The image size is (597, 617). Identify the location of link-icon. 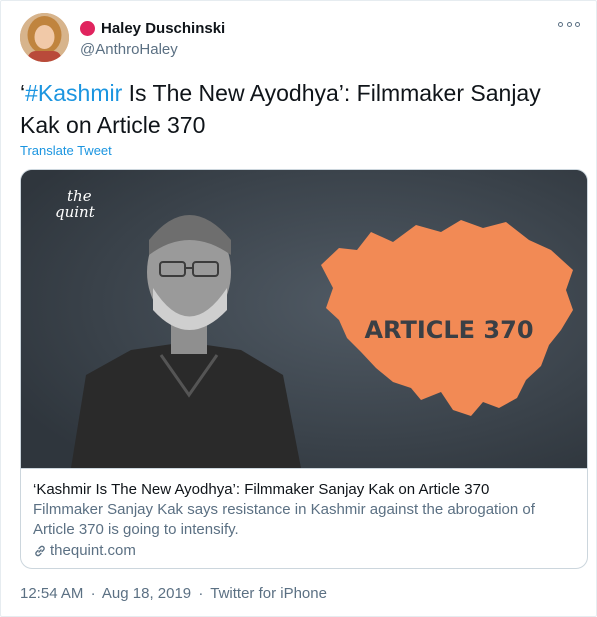
(40, 551).